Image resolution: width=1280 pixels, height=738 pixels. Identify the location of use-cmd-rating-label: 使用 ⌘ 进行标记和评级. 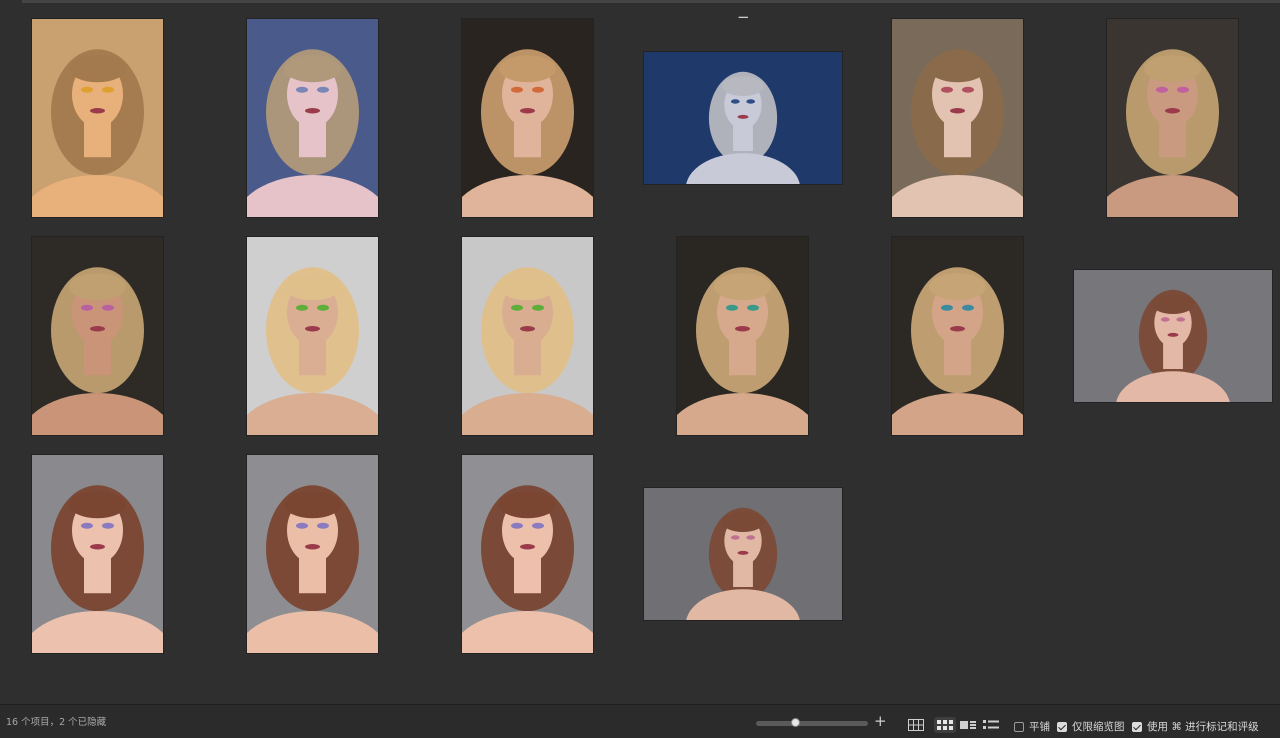
(1203, 727).